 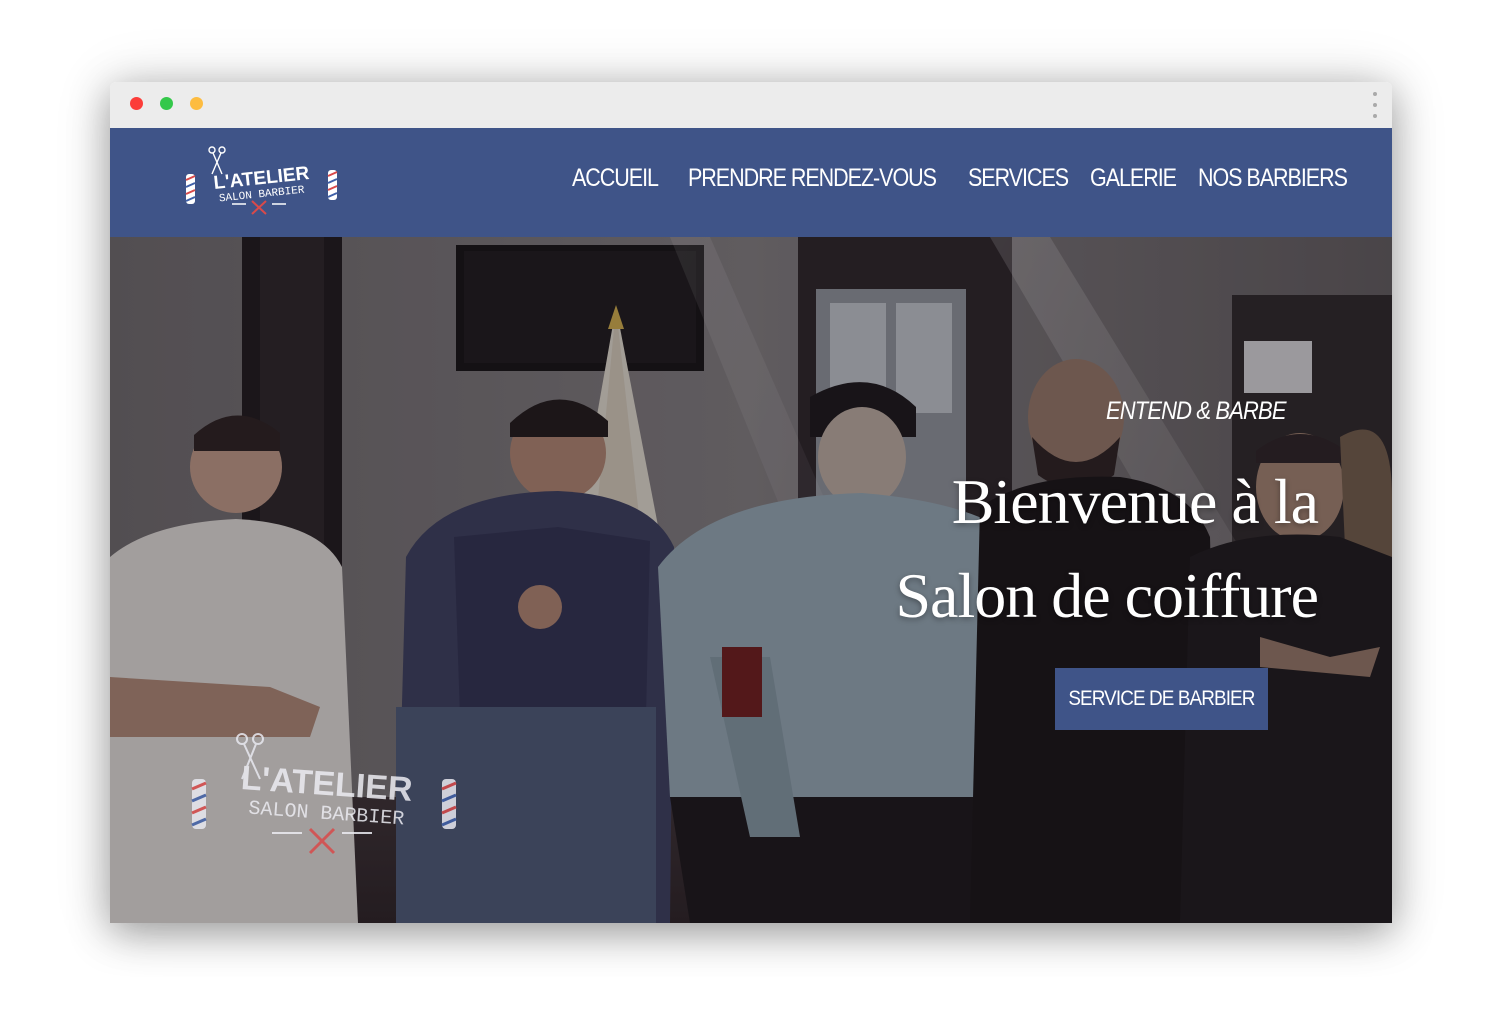 What do you see at coordinates (812, 178) in the screenshot?
I see `nav-item-prendre-rendez-vous: PRENDRE RENDEZ-VOUS` at bounding box center [812, 178].